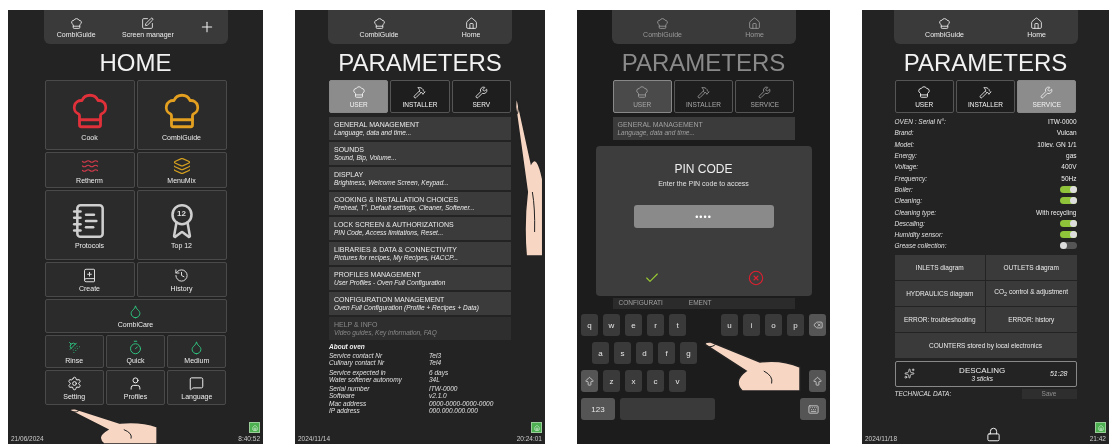 The height and width of the screenshot is (444, 1113). Describe the element at coordinates (181, 213) in the screenshot. I see `badge-number: 12` at that location.